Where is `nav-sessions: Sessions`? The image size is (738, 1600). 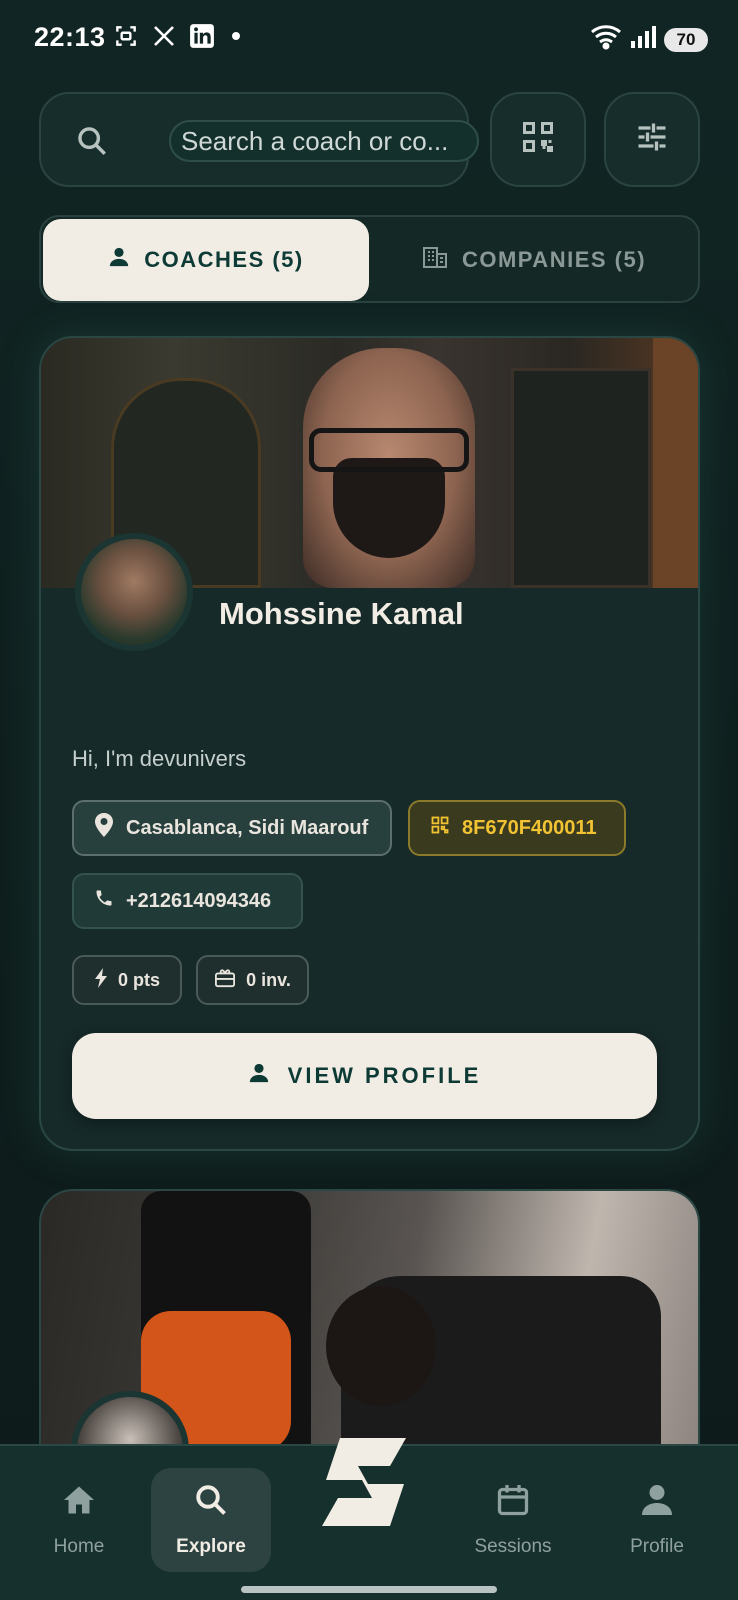
nav-sessions: Sessions is located at coordinates (513, 1520).